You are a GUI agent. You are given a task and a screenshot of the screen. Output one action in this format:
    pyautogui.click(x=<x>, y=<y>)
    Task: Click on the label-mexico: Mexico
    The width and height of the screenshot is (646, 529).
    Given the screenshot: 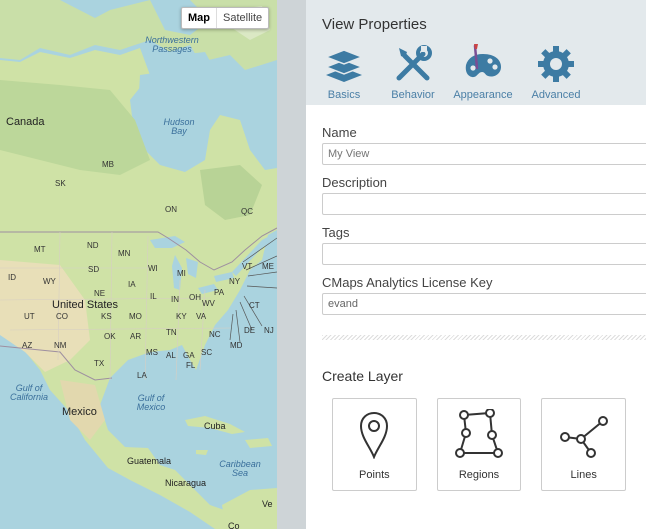 What is the action you would take?
    pyautogui.click(x=79, y=412)
    